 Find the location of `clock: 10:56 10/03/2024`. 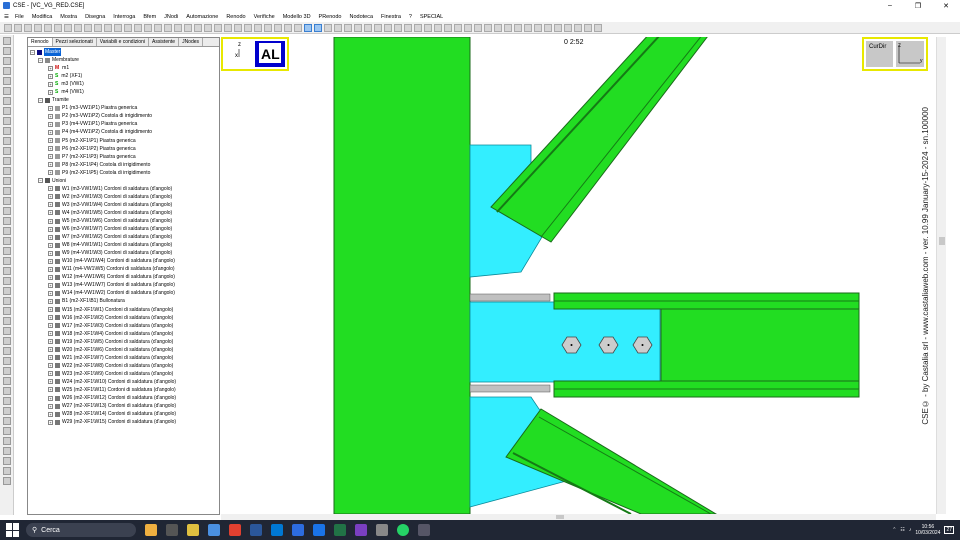

clock: 10:56 10/03/2024 is located at coordinates (927, 530).